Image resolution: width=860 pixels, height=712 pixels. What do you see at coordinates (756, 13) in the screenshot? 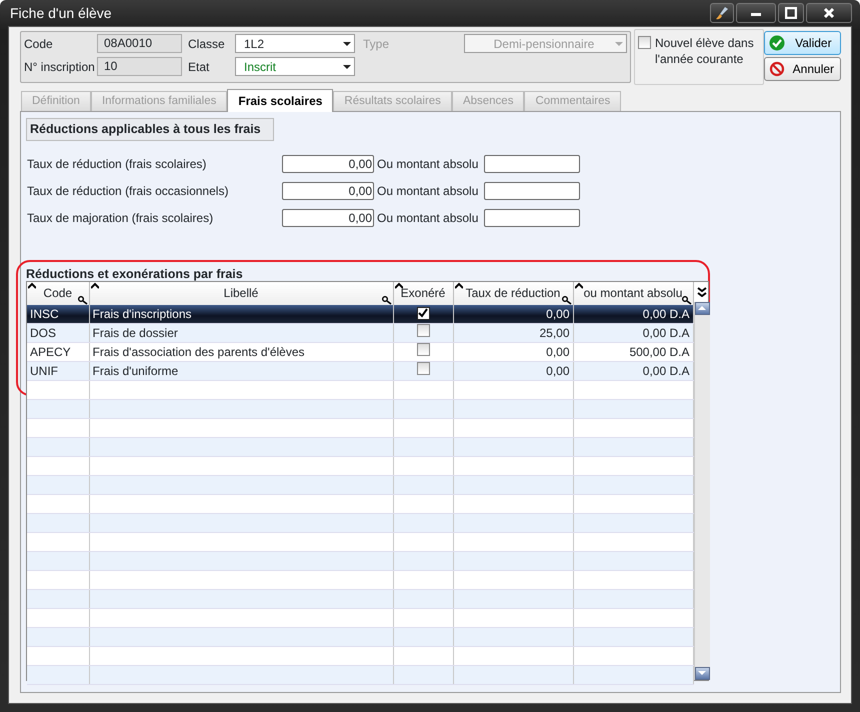
I see `minimize-button` at bounding box center [756, 13].